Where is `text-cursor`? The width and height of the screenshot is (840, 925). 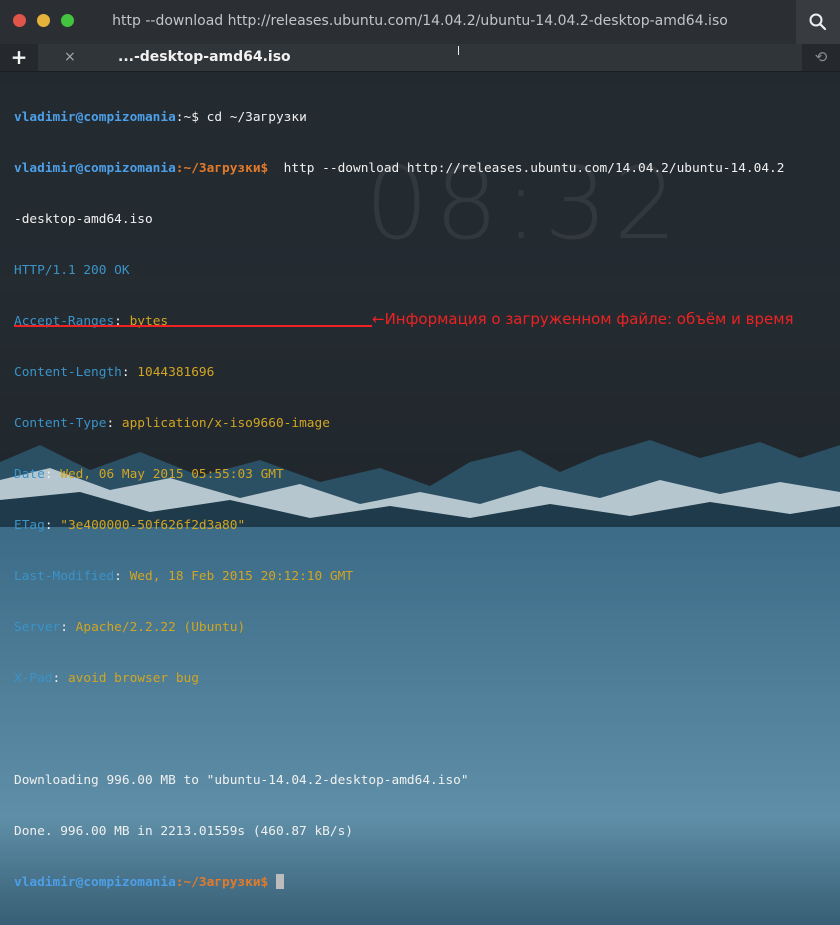 text-cursor is located at coordinates (279, 881).